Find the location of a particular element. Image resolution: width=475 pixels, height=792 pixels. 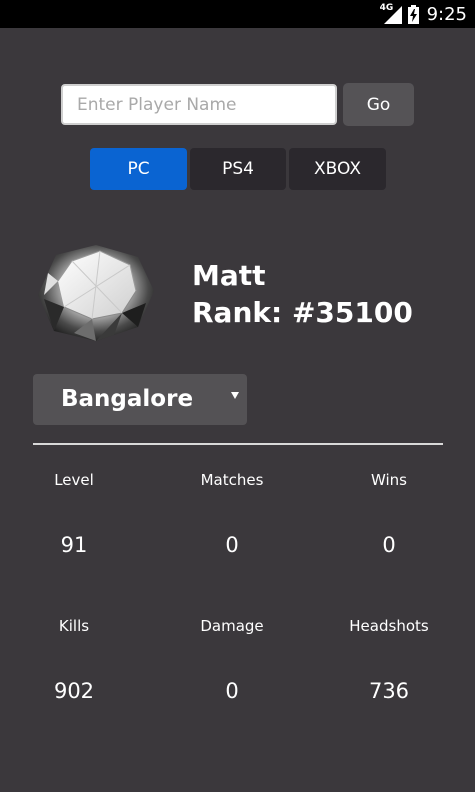

stat-label-damage: Damage is located at coordinates (232, 626).